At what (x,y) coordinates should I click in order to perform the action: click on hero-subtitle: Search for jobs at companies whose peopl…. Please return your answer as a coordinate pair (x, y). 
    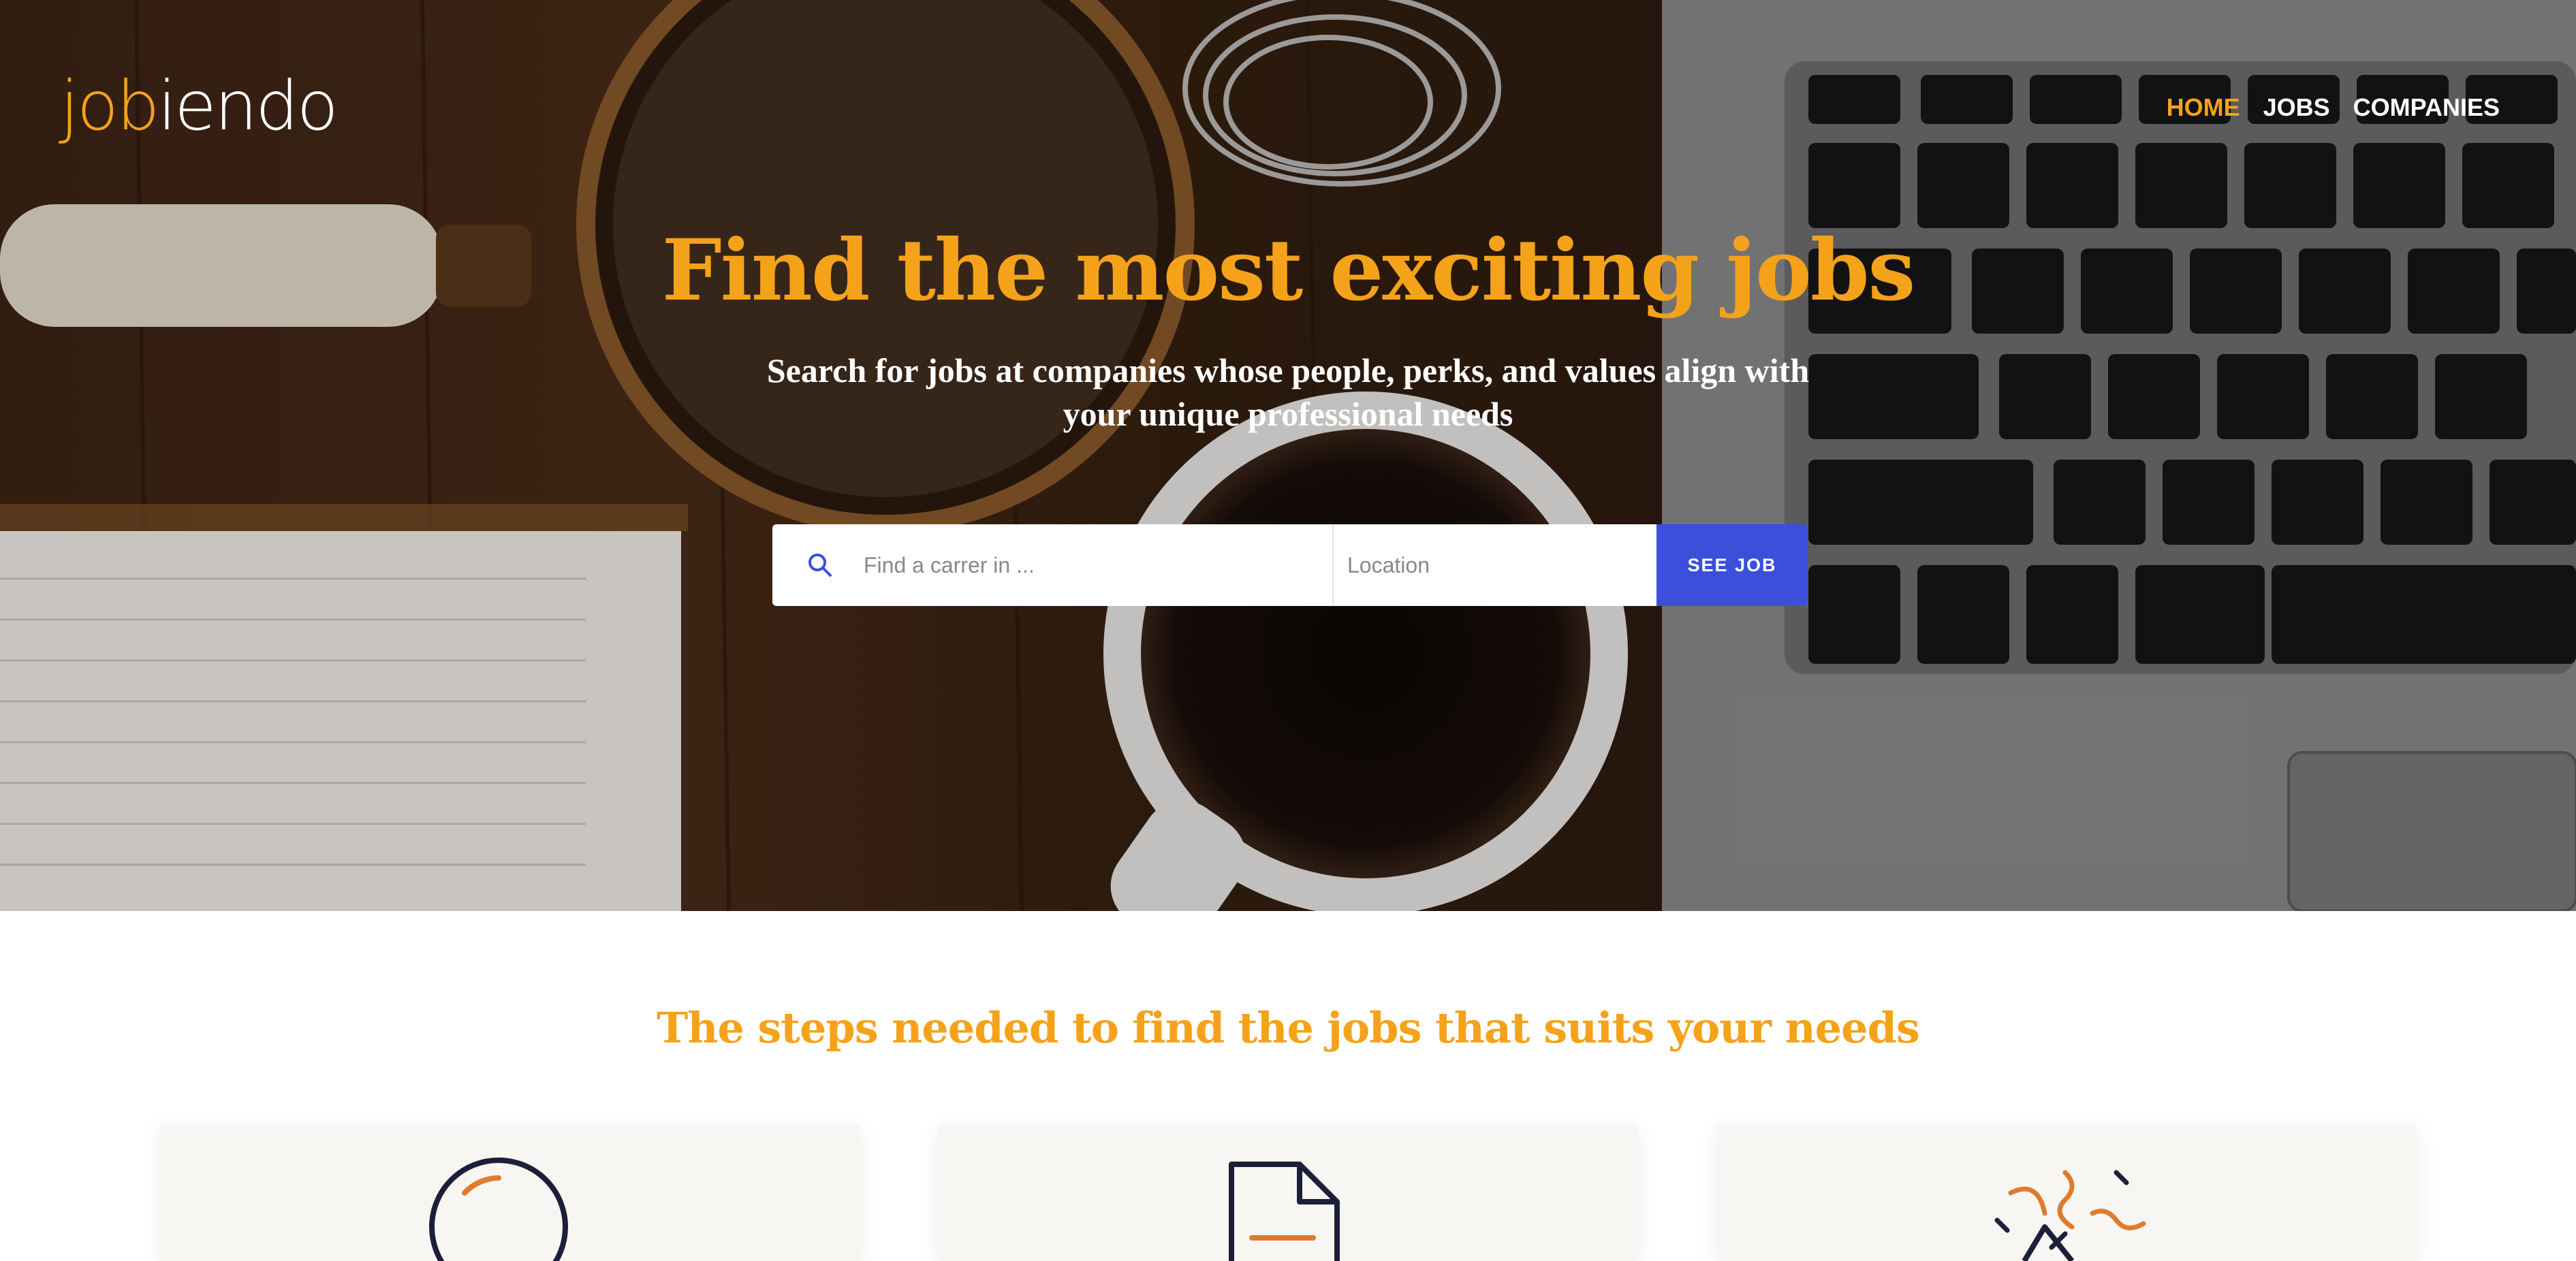
    Looking at the image, I should click on (1288, 392).